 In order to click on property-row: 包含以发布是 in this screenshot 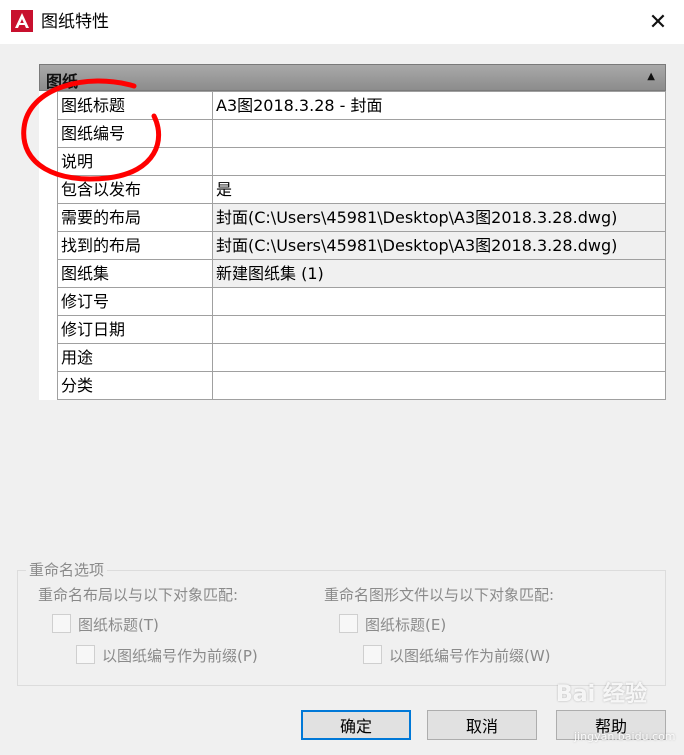, I will do `click(361, 189)`.